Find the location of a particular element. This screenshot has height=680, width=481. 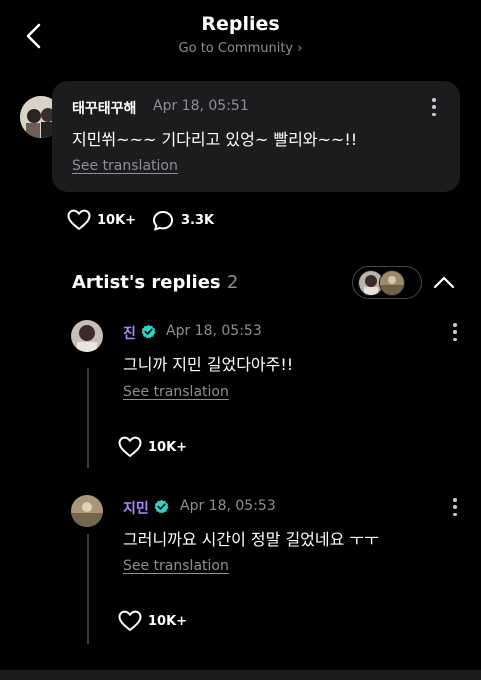

artist-avatar-jimin is located at coordinates (392, 283).